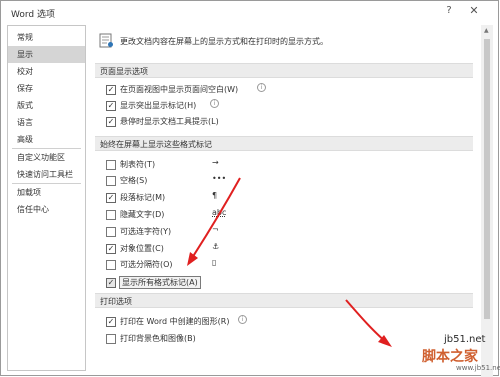  I want to click on help-button: ?, so click(449, 12).